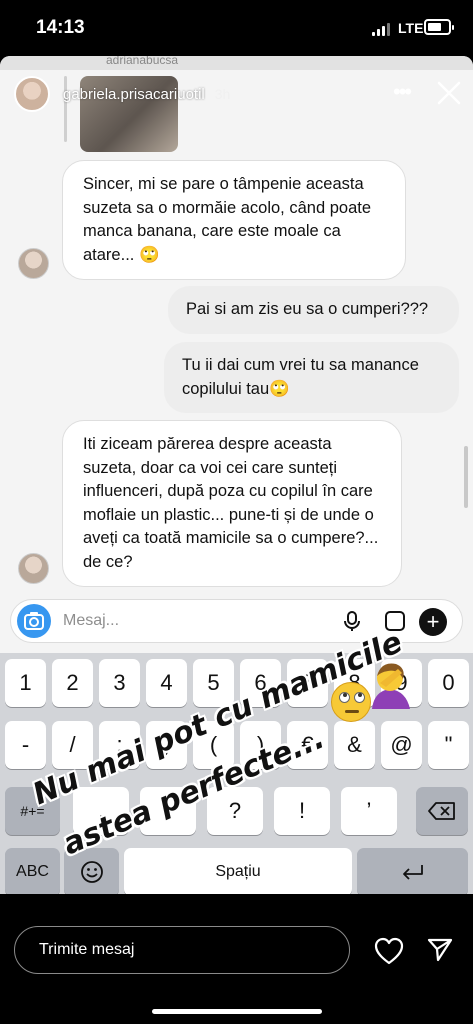 The height and width of the screenshot is (1024, 473). What do you see at coordinates (382, 29) in the screenshot?
I see `signal-icon` at bounding box center [382, 29].